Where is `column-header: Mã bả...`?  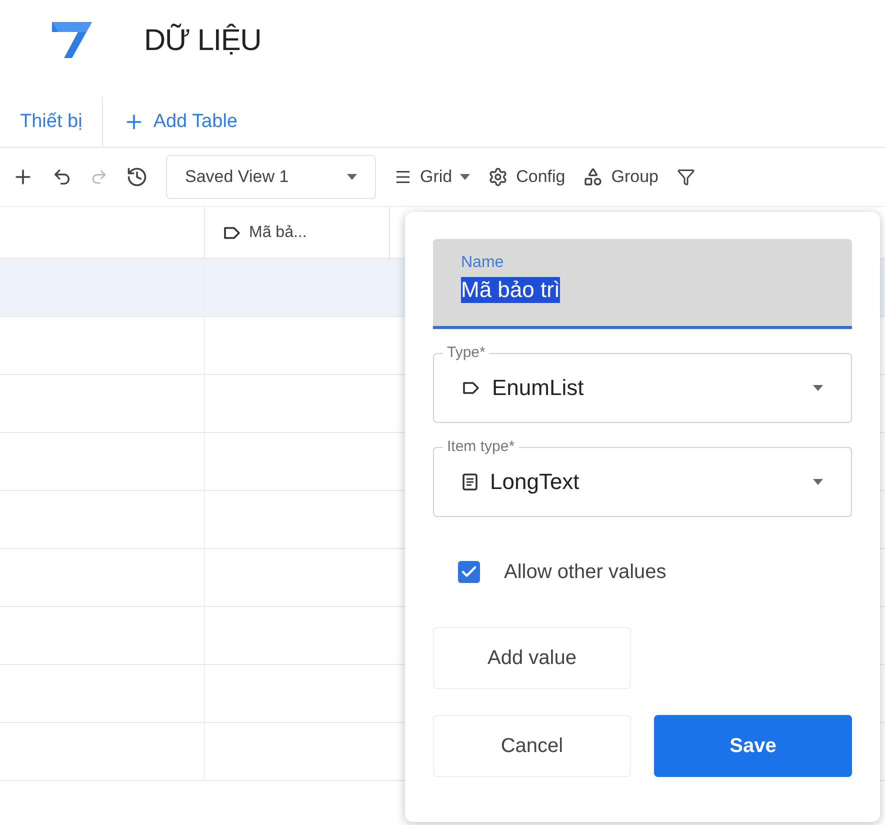 column-header: Mã bả... is located at coordinates (297, 232).